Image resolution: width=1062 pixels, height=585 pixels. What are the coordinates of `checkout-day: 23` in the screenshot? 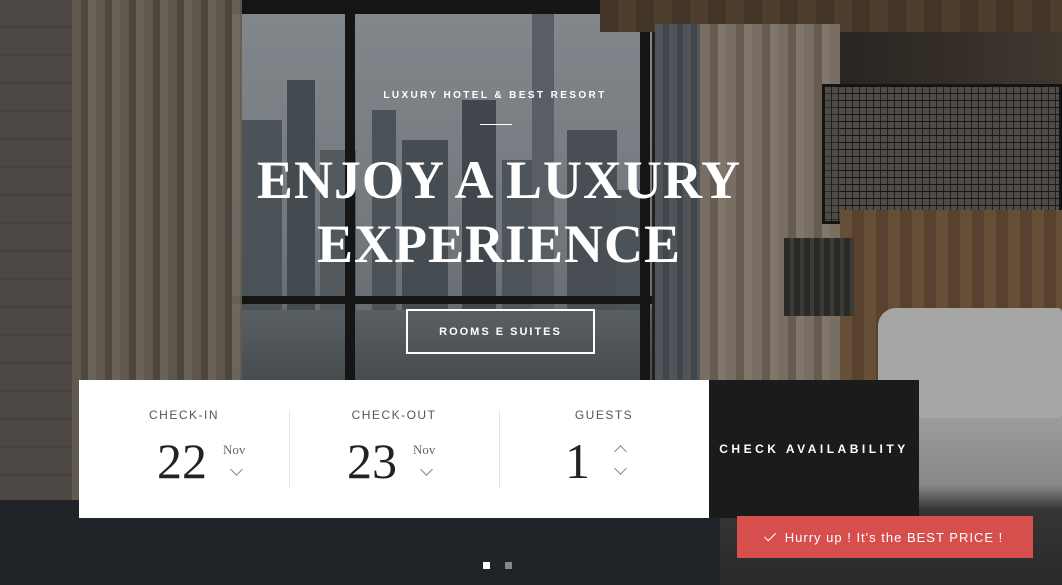 It's located at (372, 461).